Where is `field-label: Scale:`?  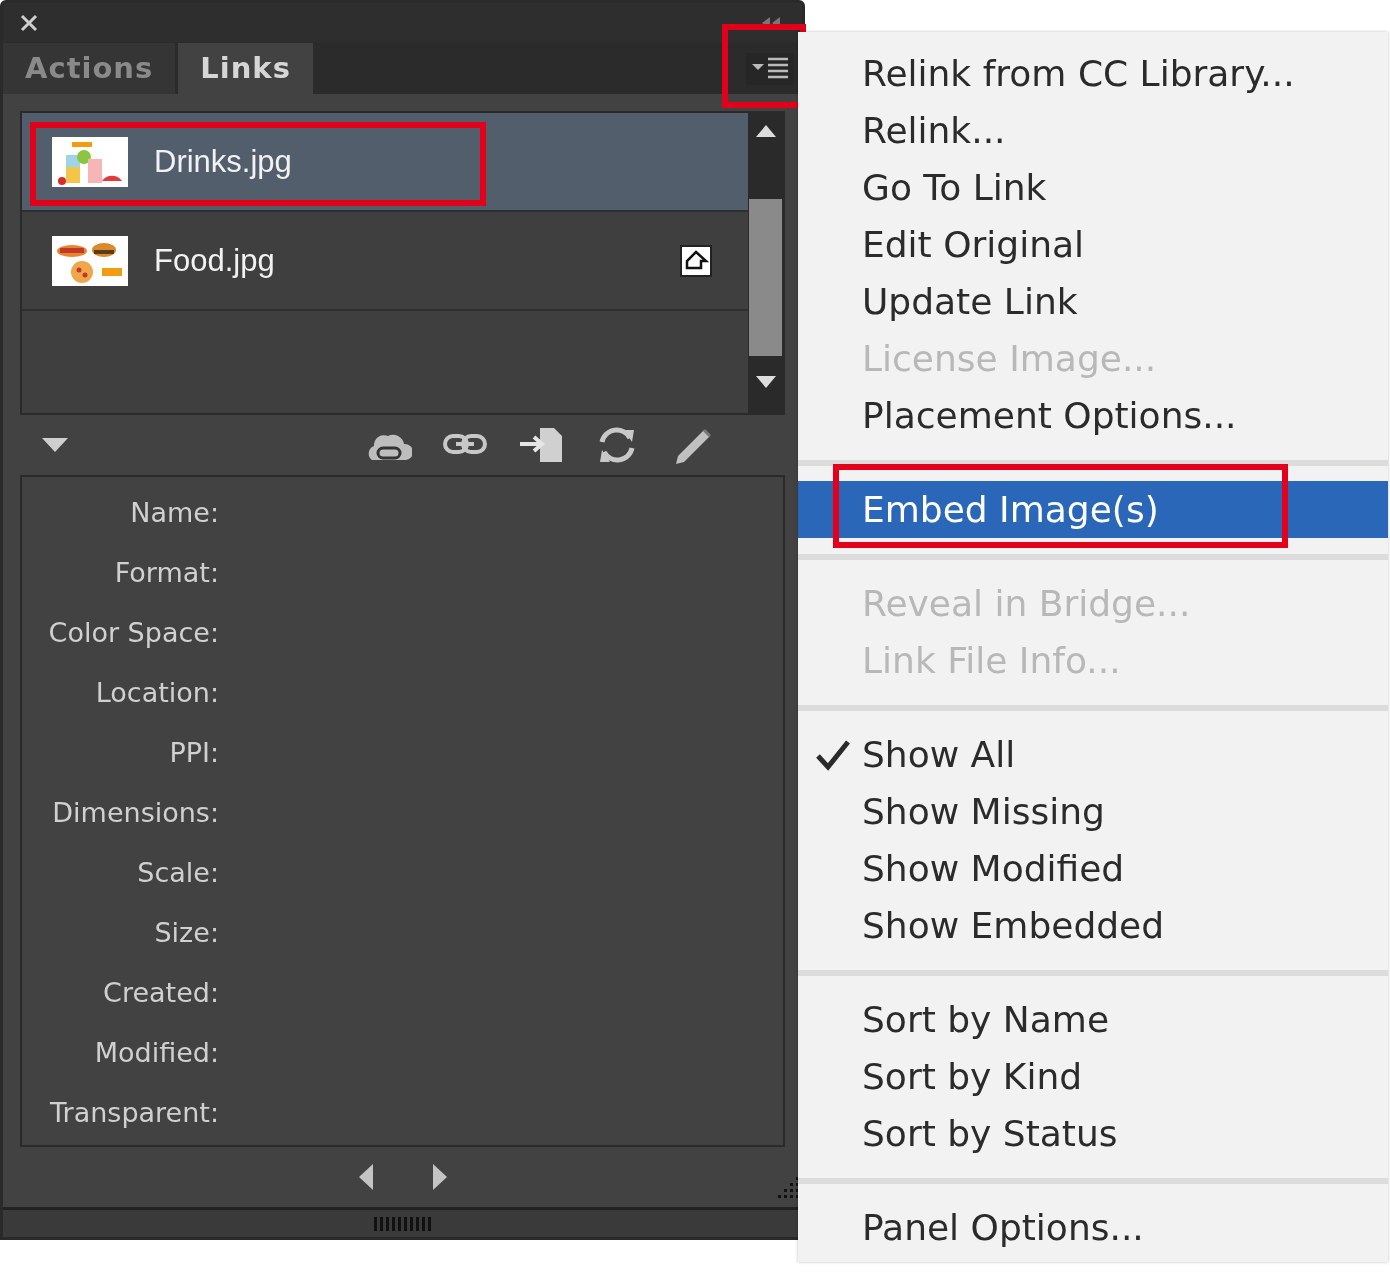
field-label: Scale: is located at coordinates (177, 873).